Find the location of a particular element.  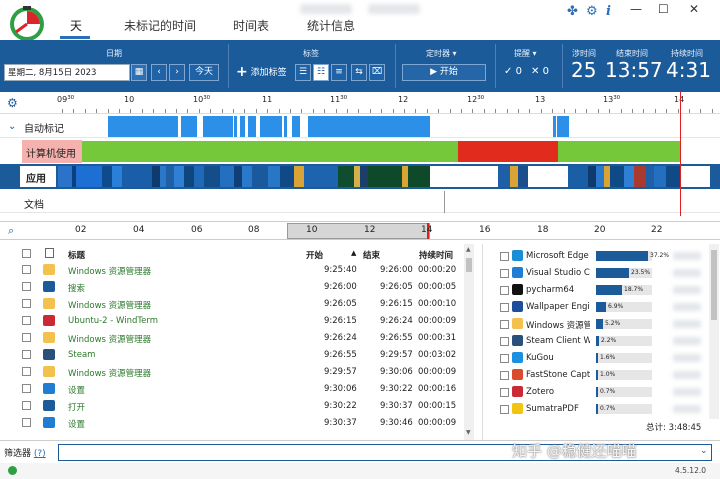

app-row: Zotero 0.7% is located at coordinates (597, 392).